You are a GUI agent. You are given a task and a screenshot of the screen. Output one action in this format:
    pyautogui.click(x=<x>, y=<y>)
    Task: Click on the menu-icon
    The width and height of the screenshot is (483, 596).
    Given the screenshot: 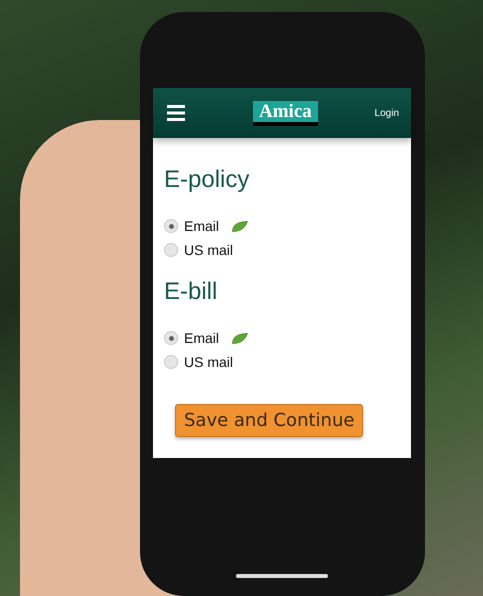 What is the action you would take?
    pyautogui.click(x=176, y=113)
    